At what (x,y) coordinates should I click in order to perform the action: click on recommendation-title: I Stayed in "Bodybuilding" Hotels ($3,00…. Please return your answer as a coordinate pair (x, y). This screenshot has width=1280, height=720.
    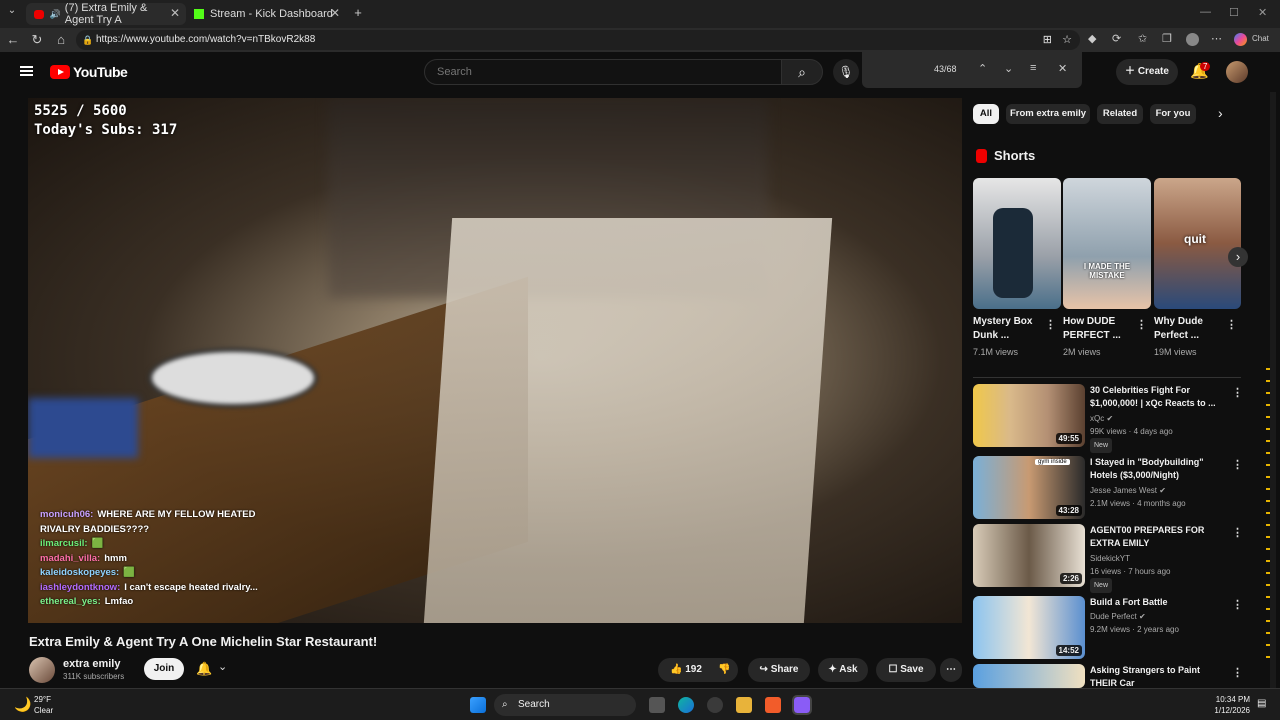
    Looking at the image, I should click on (1157, 469).